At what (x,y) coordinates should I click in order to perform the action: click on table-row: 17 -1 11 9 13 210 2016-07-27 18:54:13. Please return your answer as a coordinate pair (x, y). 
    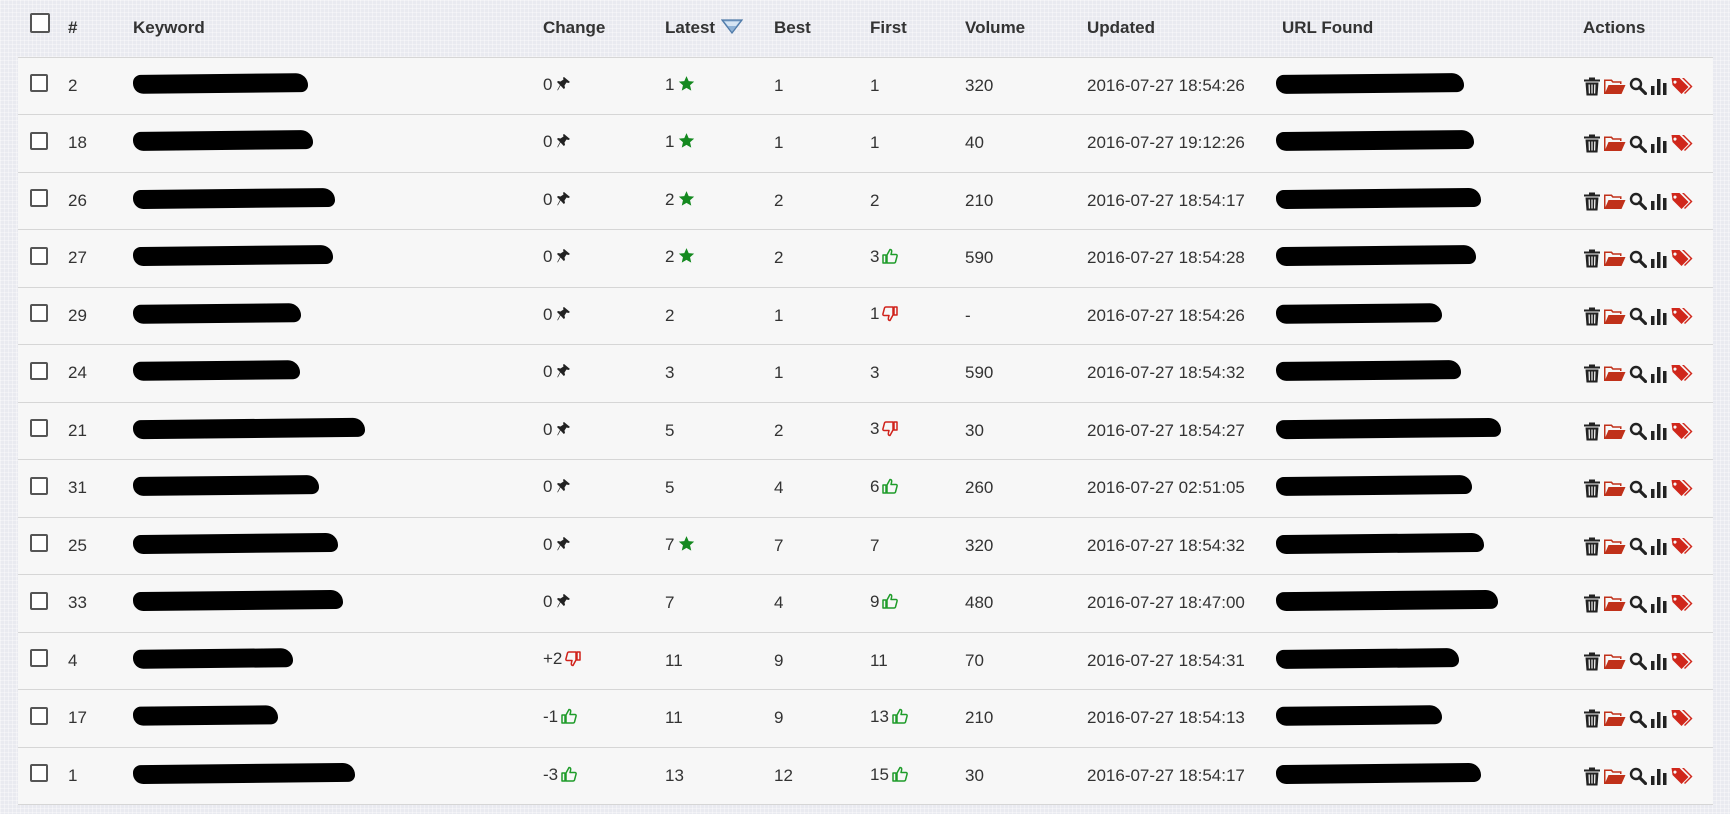
    Looking at the image, I should click on (865, 718).